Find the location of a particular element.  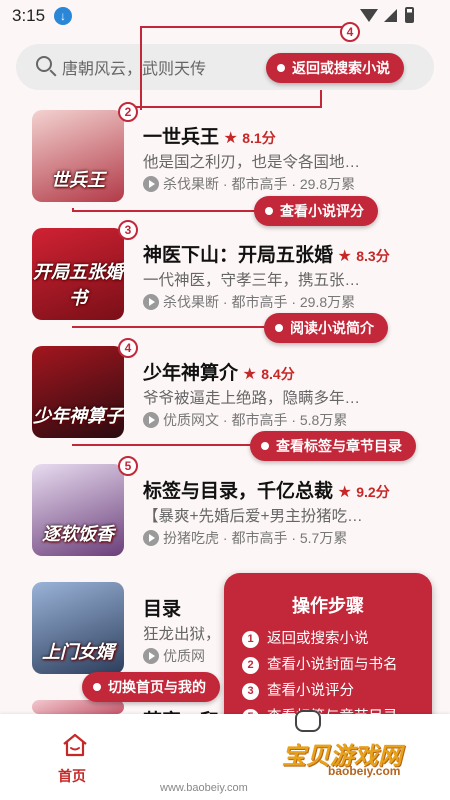

book-meta-text: 扮猪吃虎 · 都市高手 · 5.7万累 is located at coordinates (255, 538).